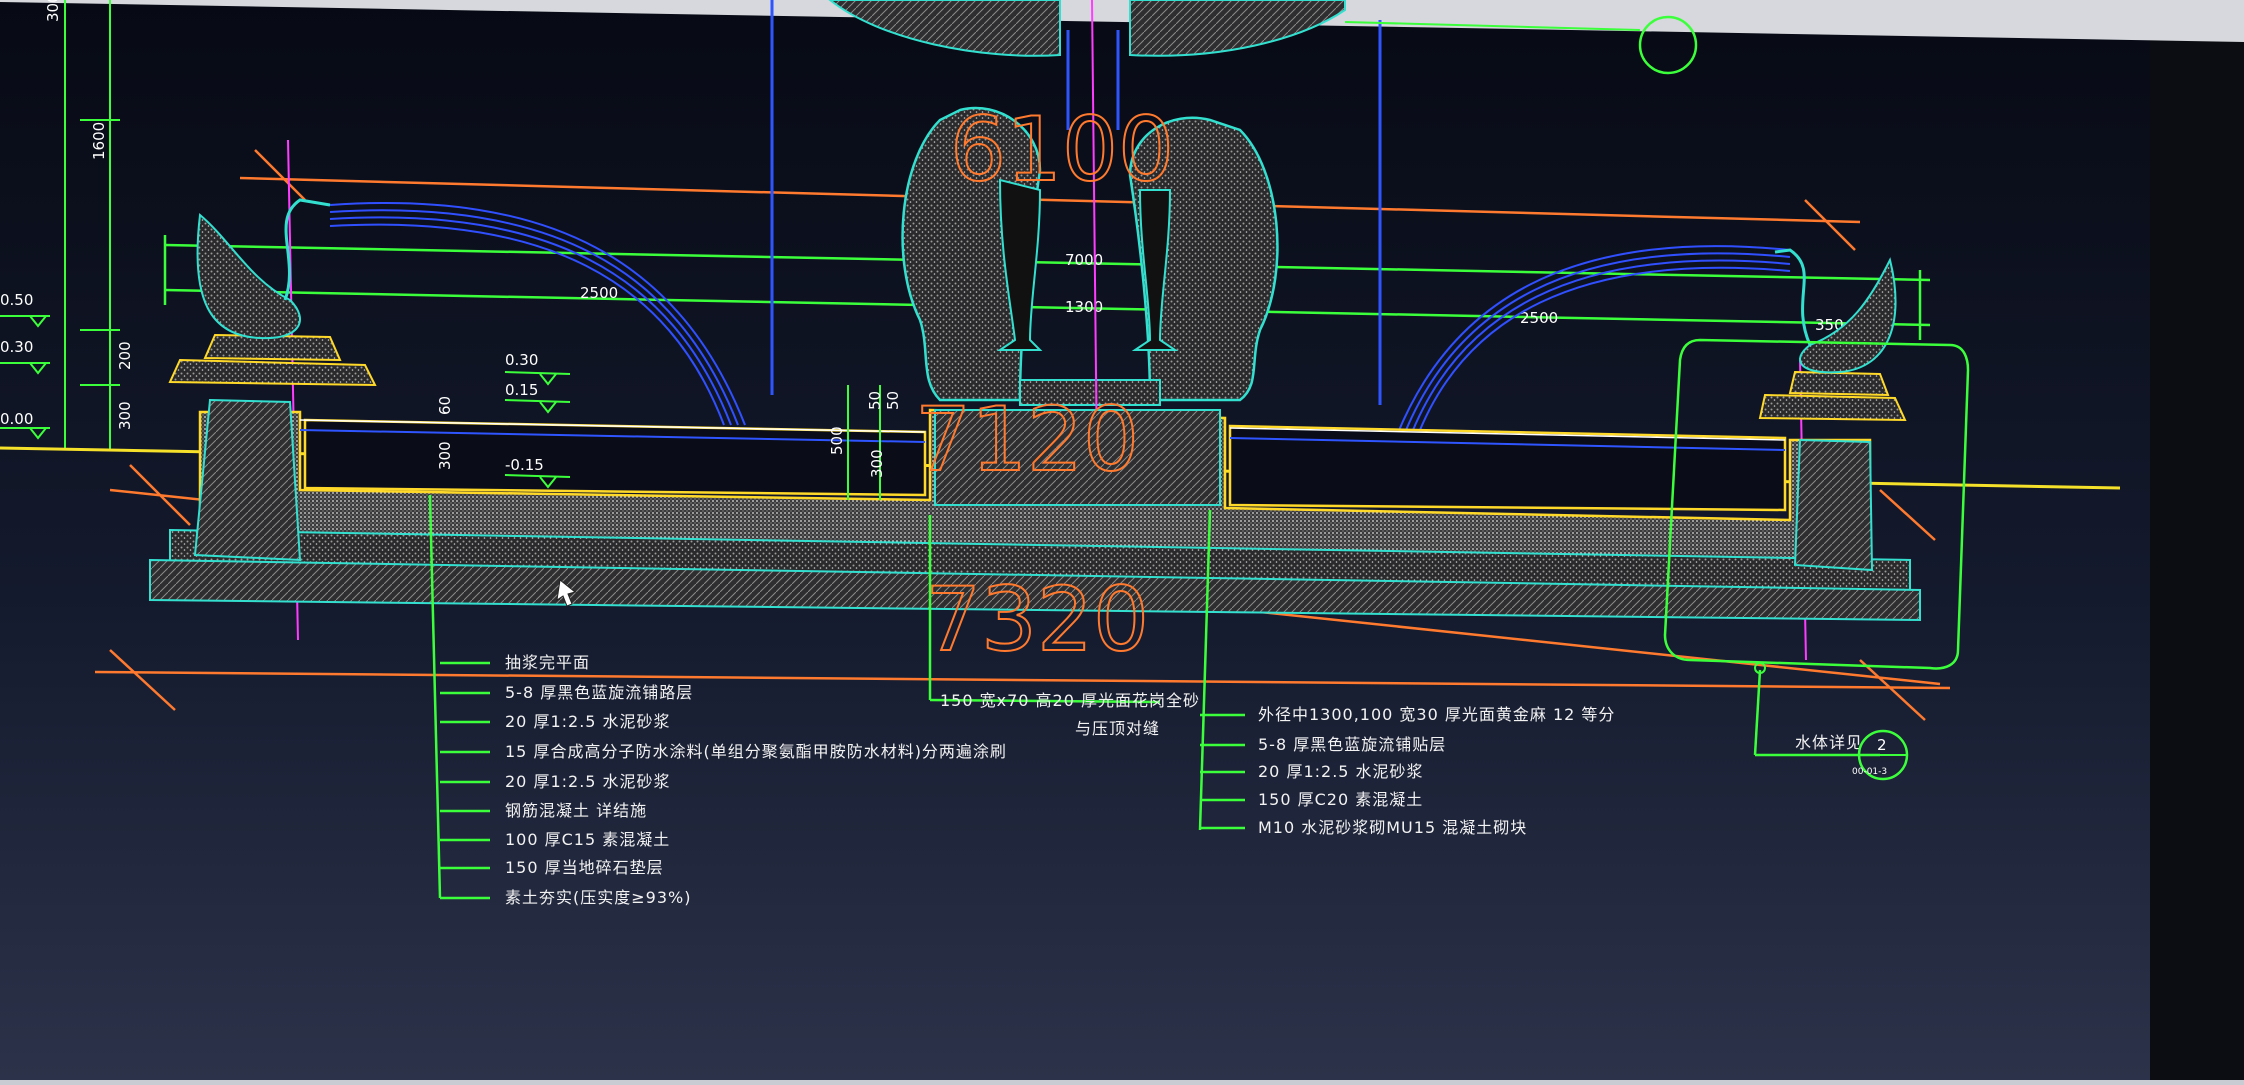 This screenshot has width=2244, height=1085. Describe the element at coordinates (837, 440) in the screenshot. I see `center-dim-500: 500` at that location.